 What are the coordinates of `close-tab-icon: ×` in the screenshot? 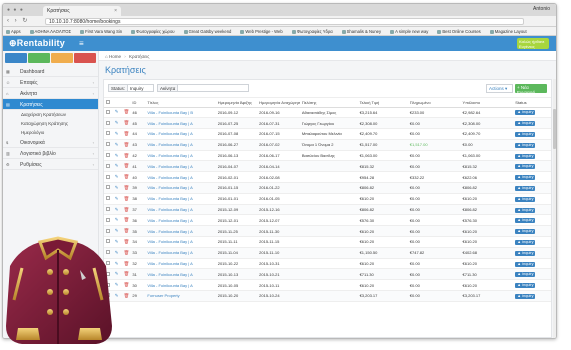 It's located at (115, 11).